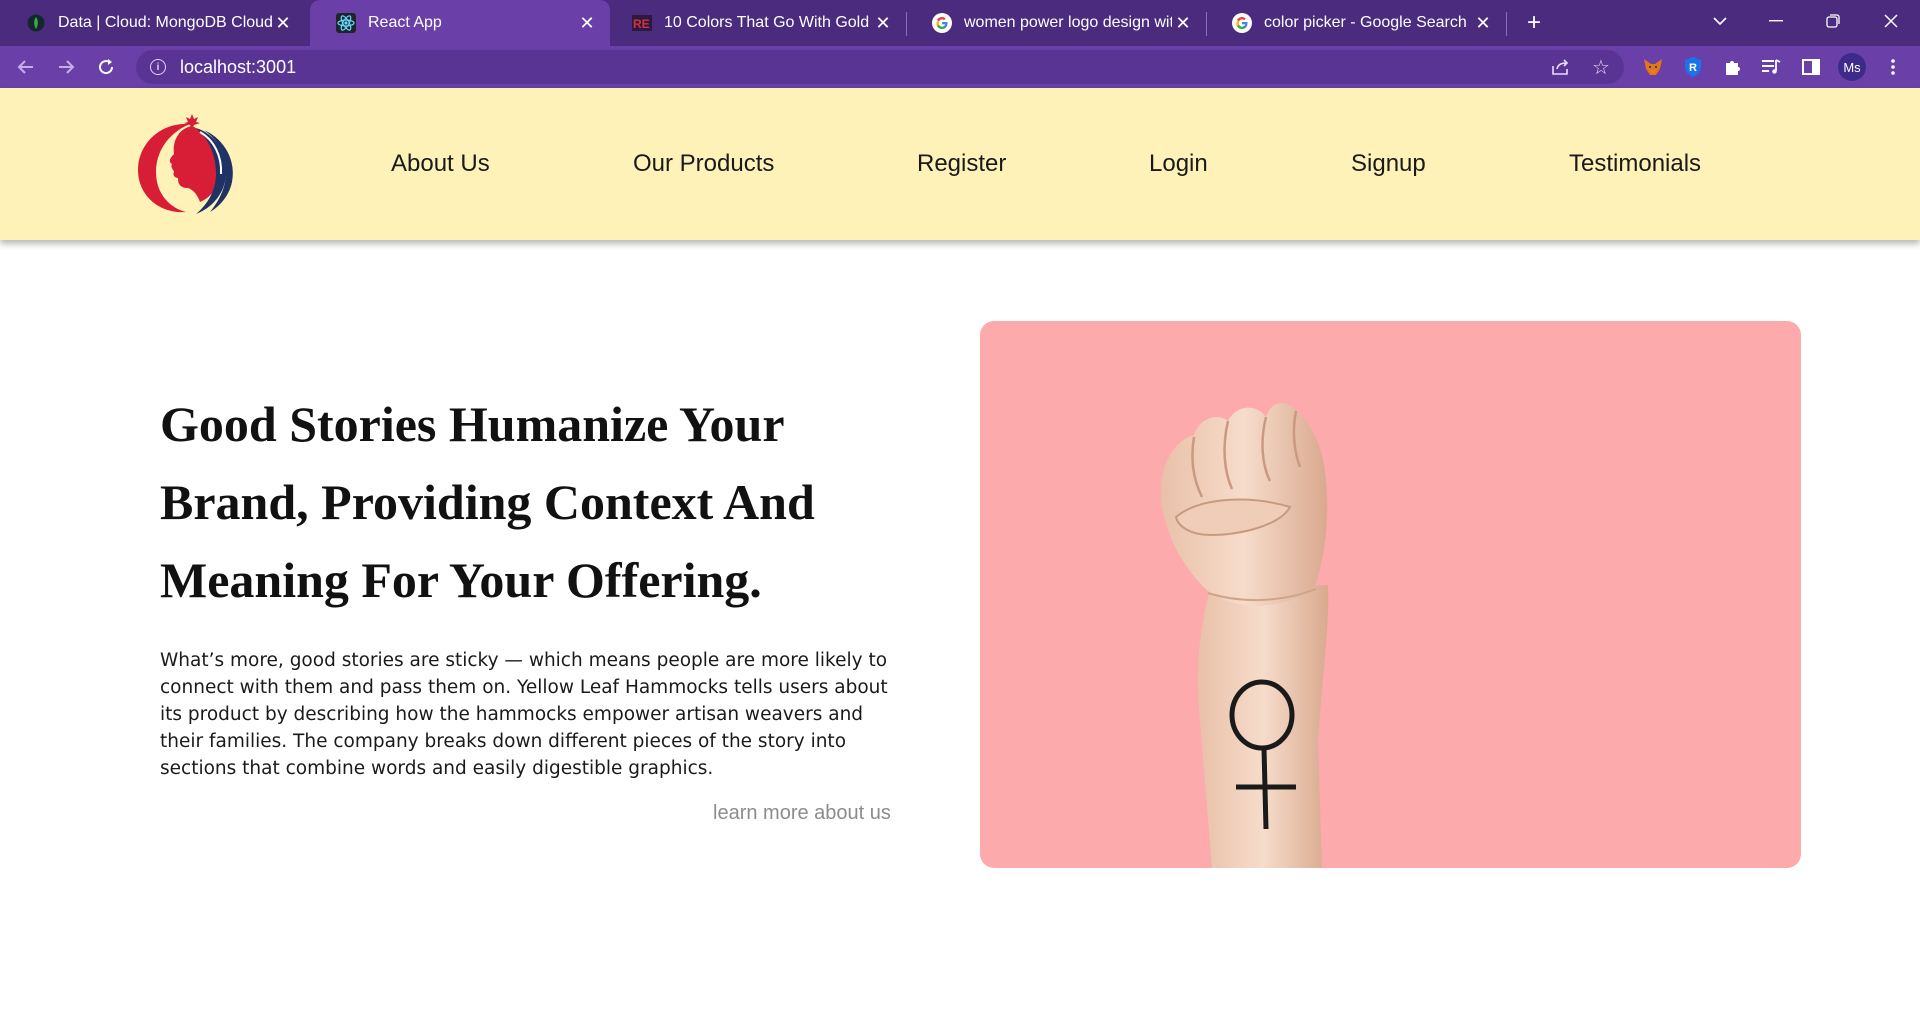 The image size is (1920, 1020). What do you see at coordinates (1653, 67) in the screenshot?
I see `metamask-fox-icon` at bounding box center [1653, 67].